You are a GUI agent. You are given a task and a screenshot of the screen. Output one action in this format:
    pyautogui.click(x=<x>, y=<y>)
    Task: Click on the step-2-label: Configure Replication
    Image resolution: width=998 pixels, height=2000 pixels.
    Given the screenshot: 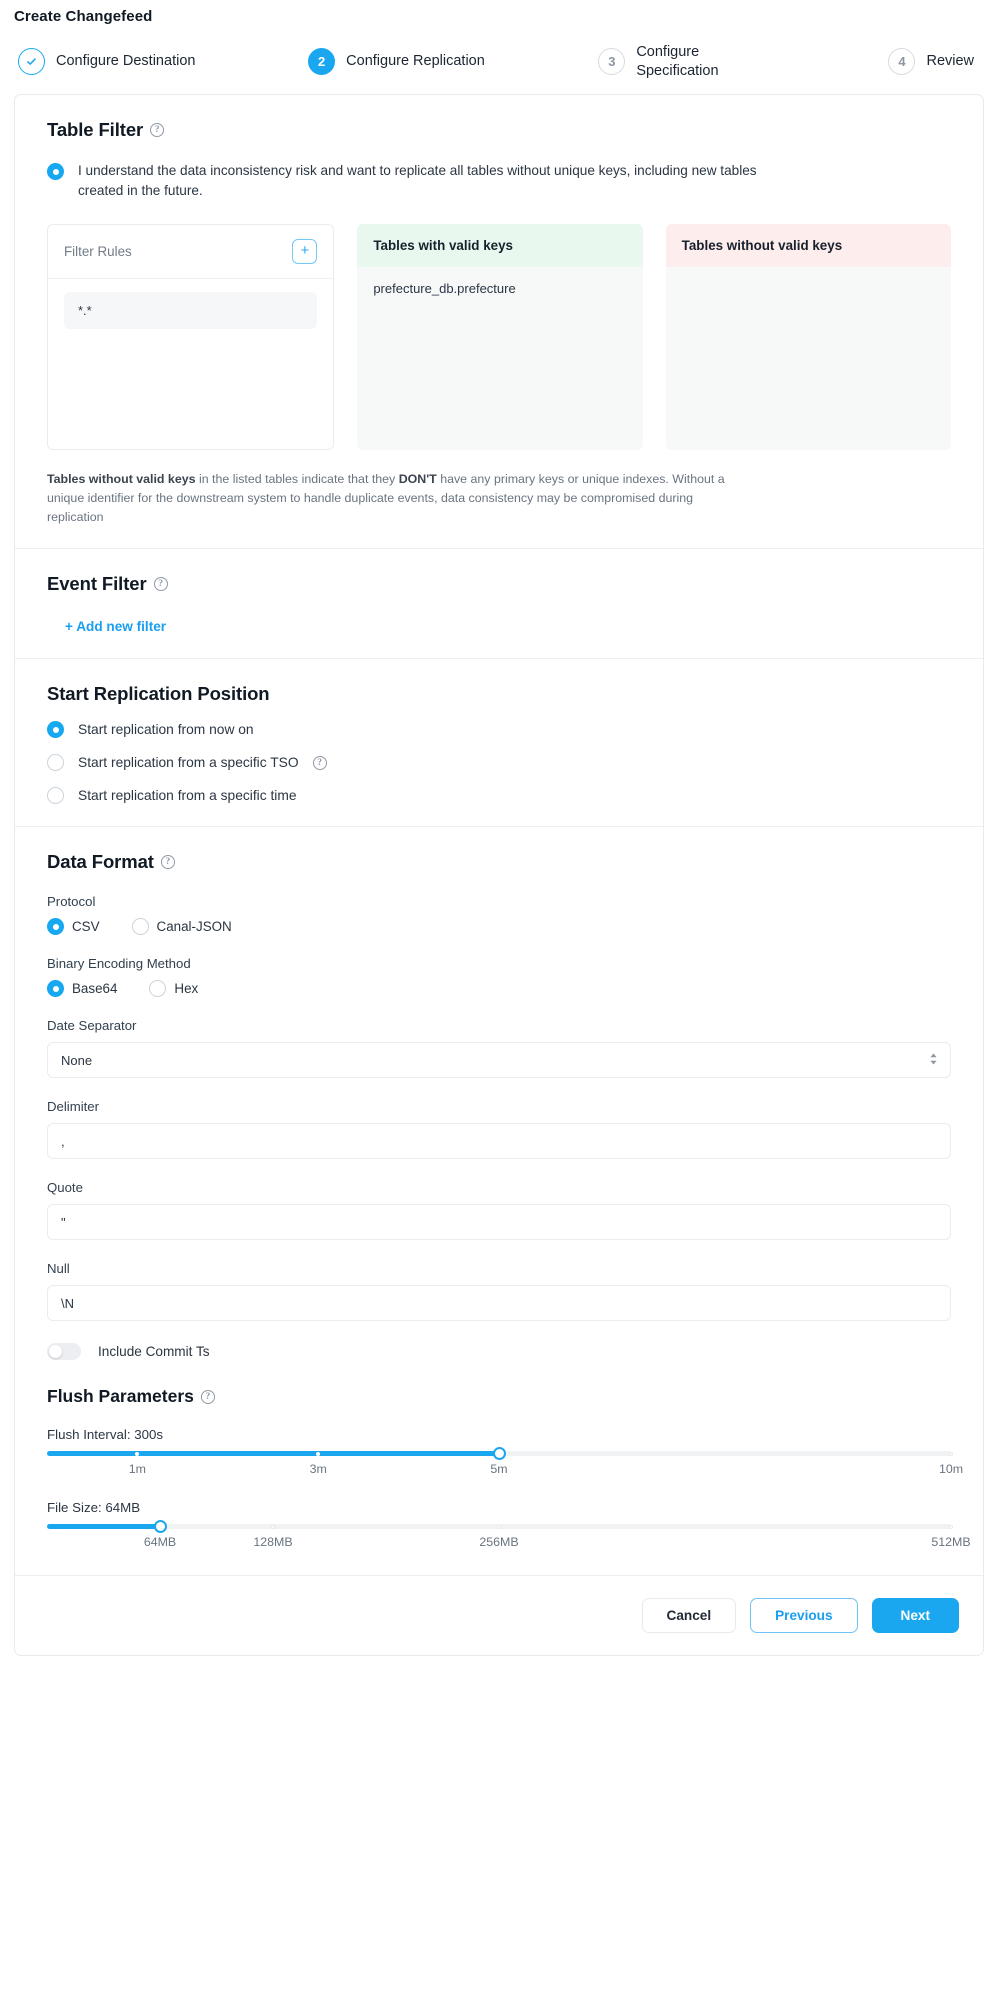 What is the action you would take?
    pyautogui.click(x=415, y=61)
    